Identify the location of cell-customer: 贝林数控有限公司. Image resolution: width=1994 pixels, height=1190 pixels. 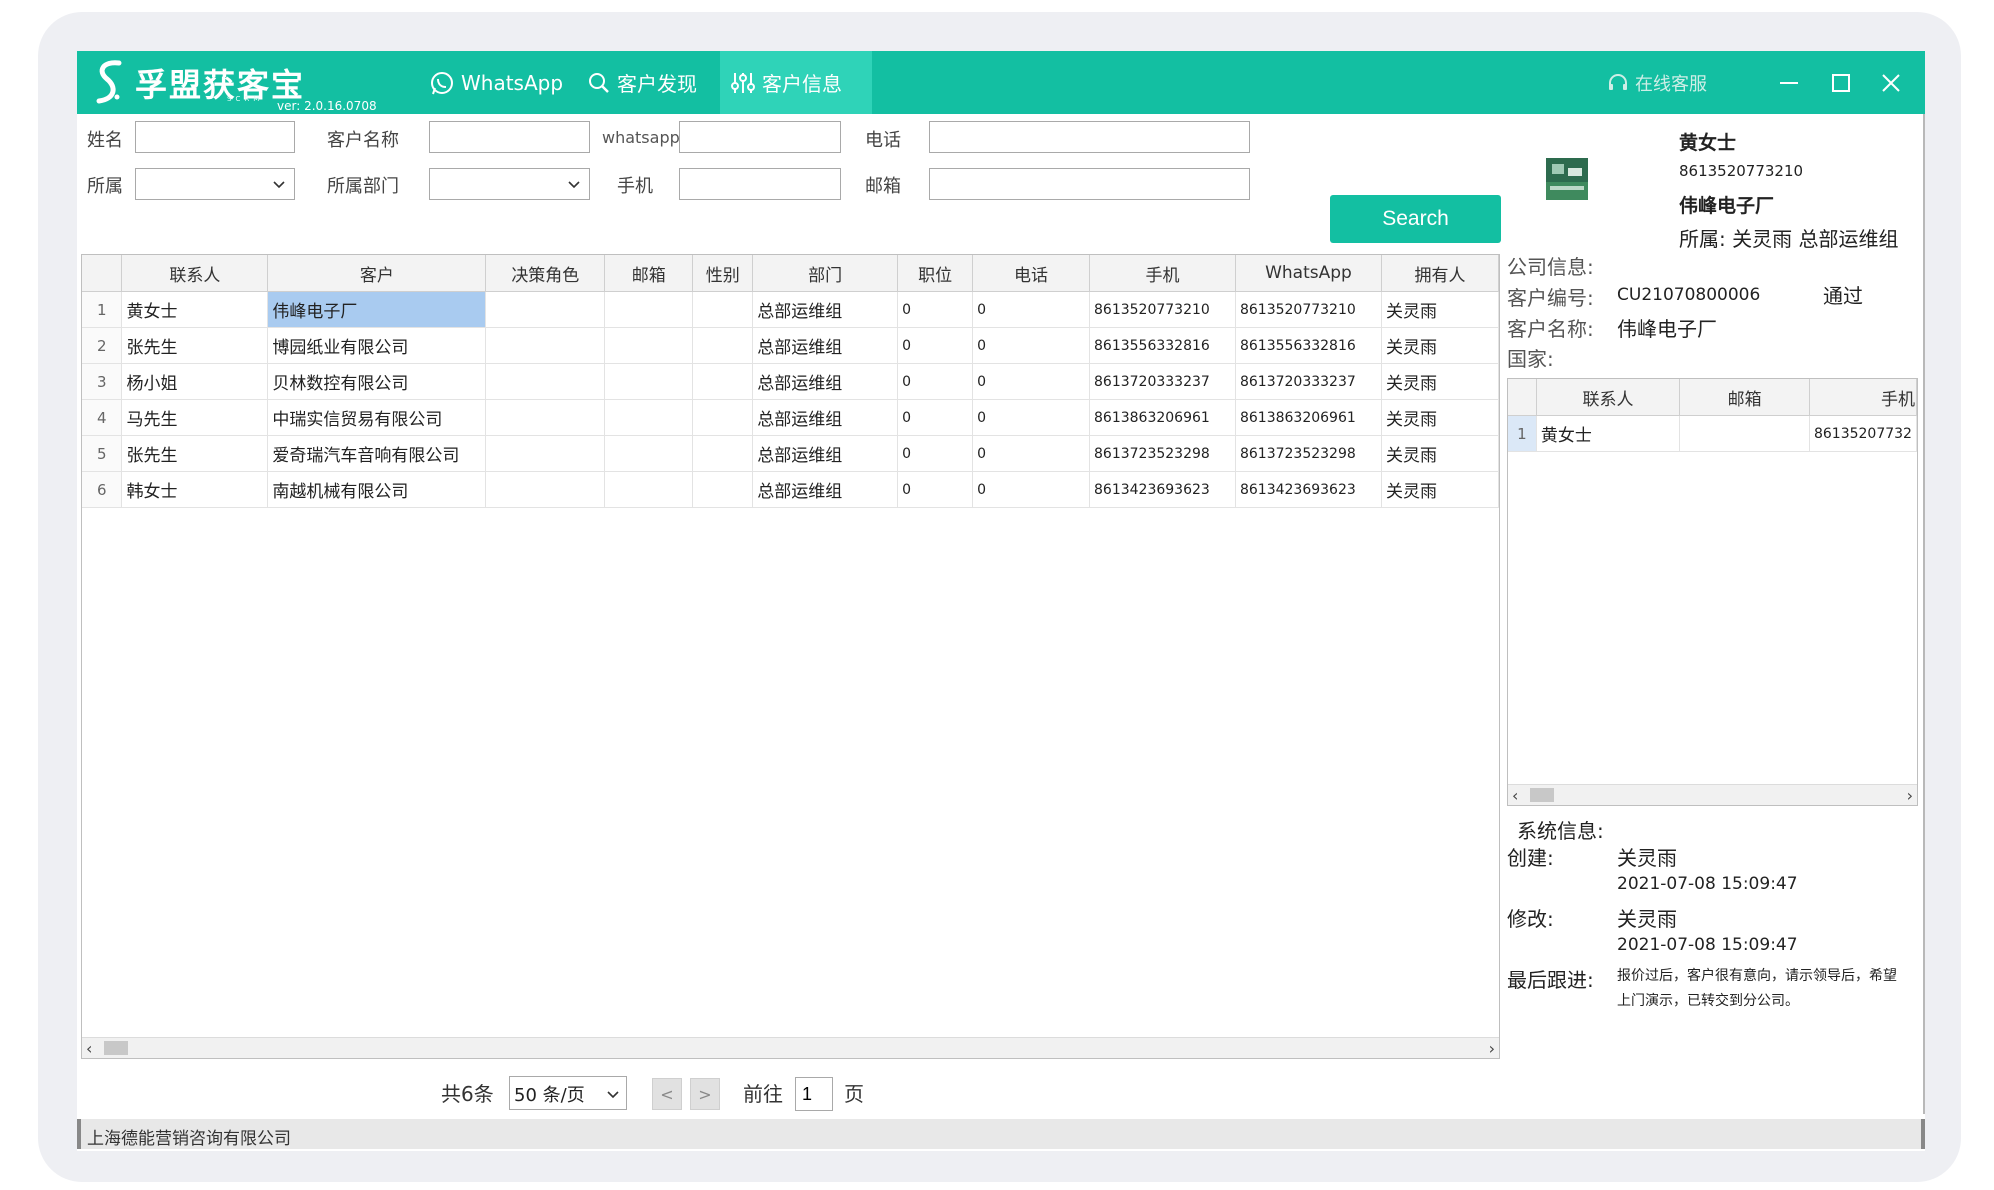
(377, 381).